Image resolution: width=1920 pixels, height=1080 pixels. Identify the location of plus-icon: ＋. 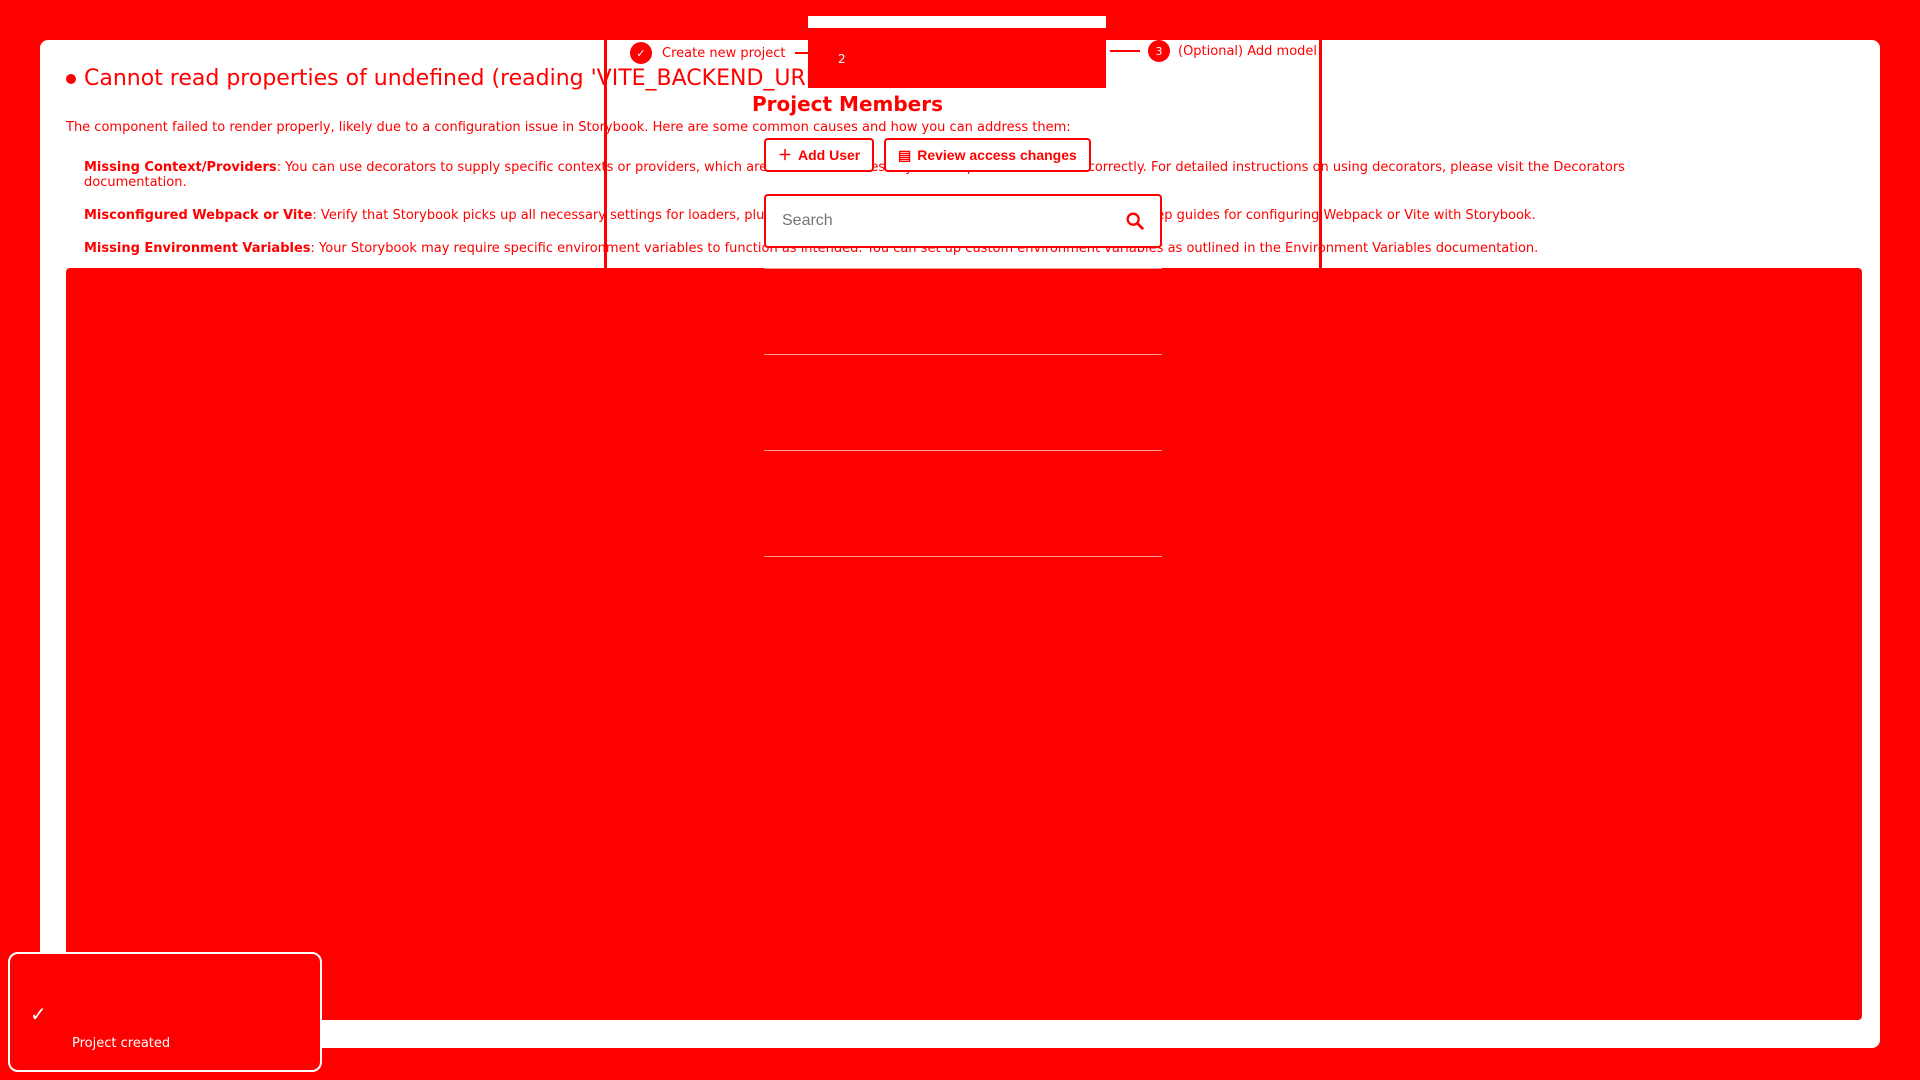
(785, 155).